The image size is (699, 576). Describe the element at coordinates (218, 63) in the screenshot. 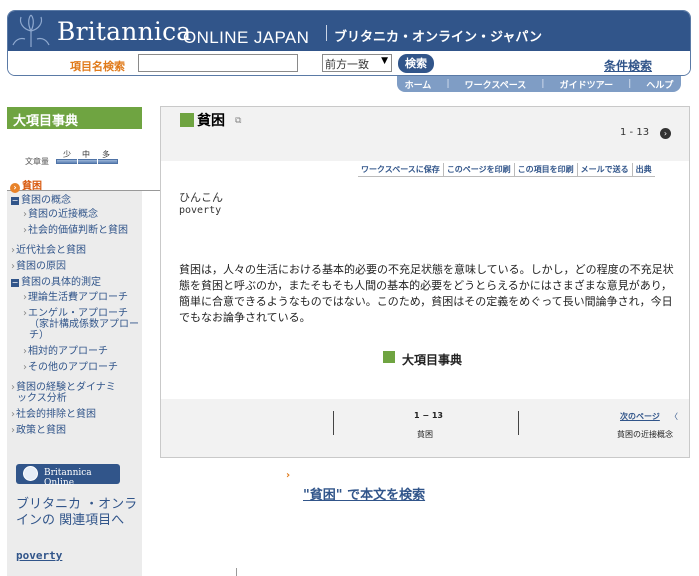

I see `search-input` at that location.